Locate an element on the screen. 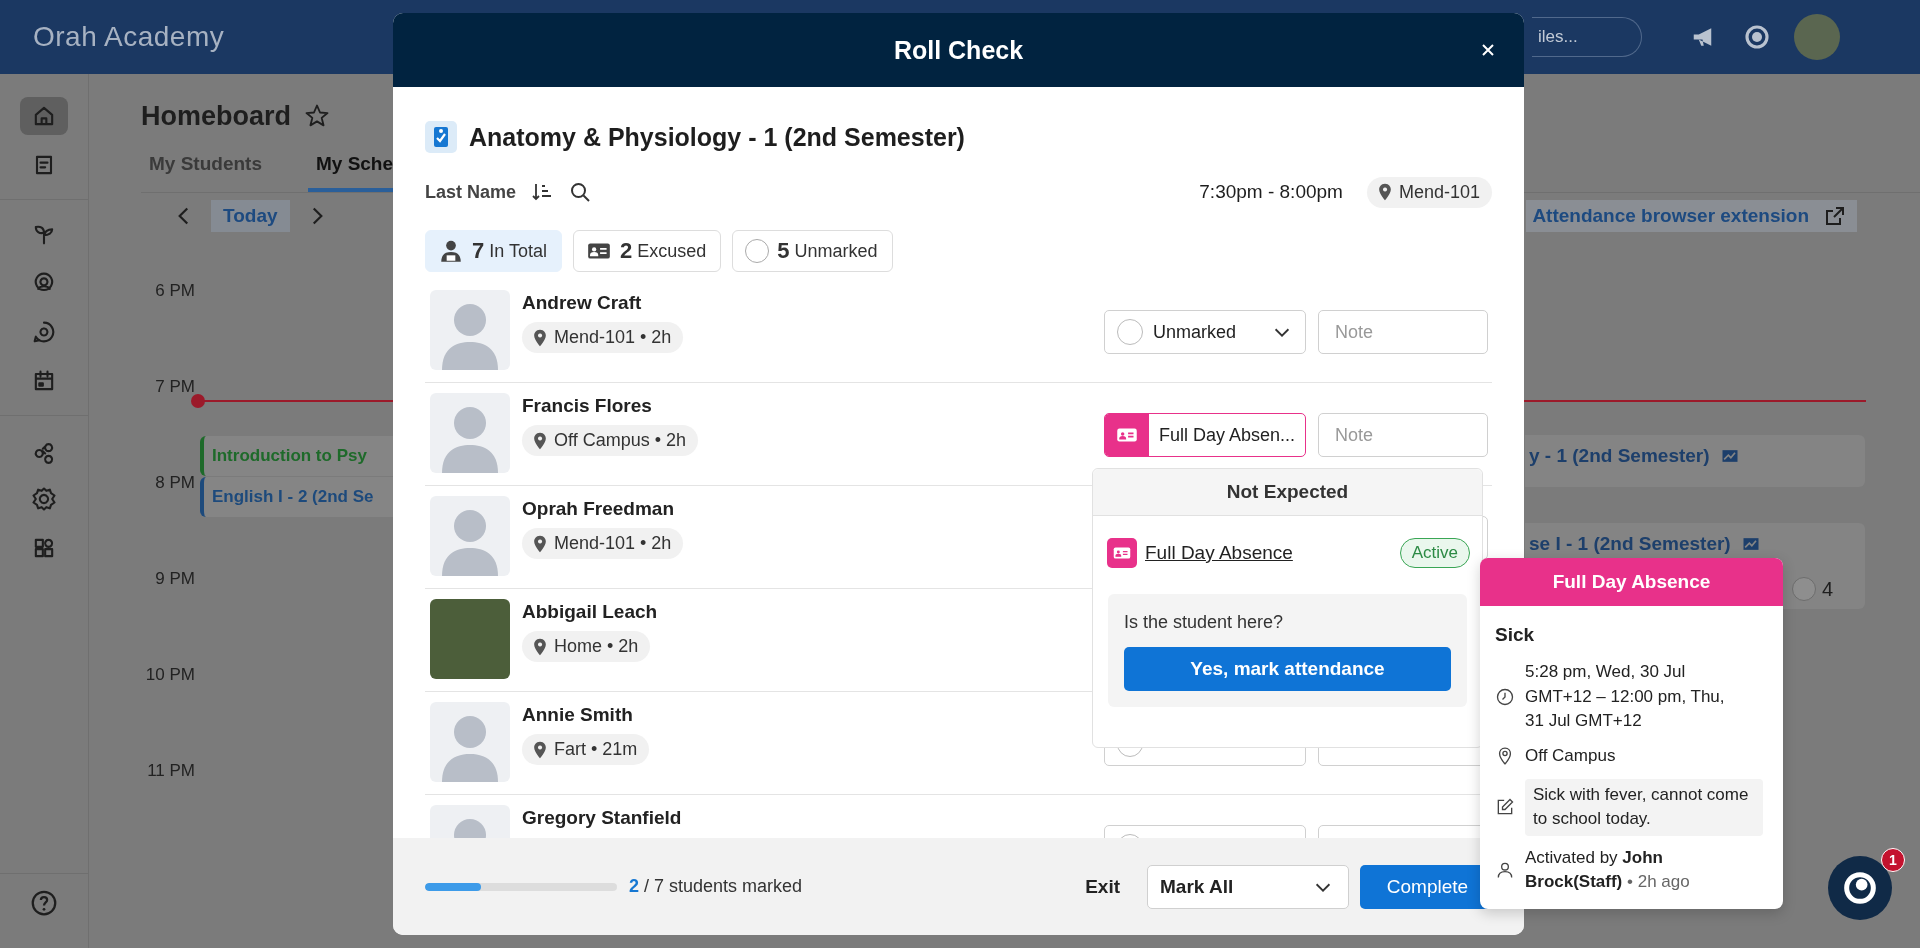 The image size is (1920, 948). time-label: 11 PM is located at coordinates (170, 771).